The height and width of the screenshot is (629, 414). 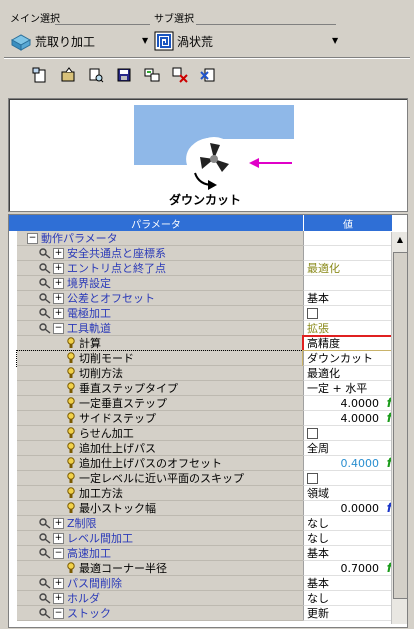 What do you see at coordinates (349, 343) in the screenshot?
I see `highlighted-value-cell: 高精度` at bounding box center [349, 343].